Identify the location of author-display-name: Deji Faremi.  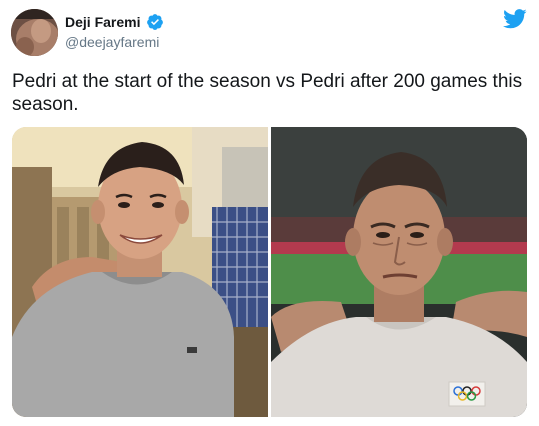
(102, 22).